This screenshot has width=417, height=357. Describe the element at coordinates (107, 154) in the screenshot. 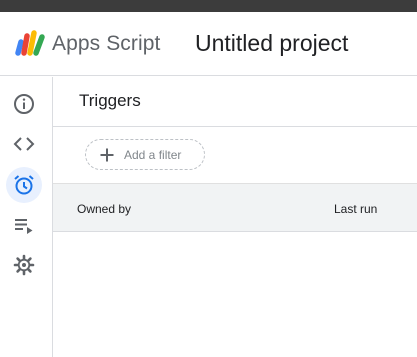

I see `plus-icon` at that location.